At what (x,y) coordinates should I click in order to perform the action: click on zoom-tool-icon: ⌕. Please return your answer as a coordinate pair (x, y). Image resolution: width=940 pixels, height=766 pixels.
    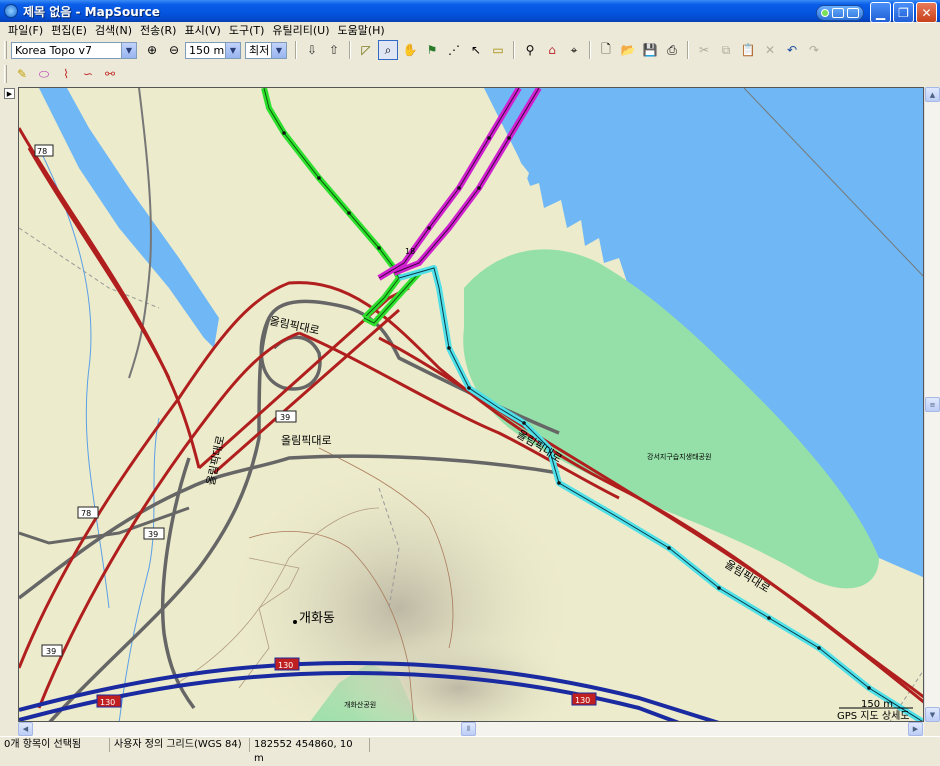
    Looking at the image, I should click on (388, 50).